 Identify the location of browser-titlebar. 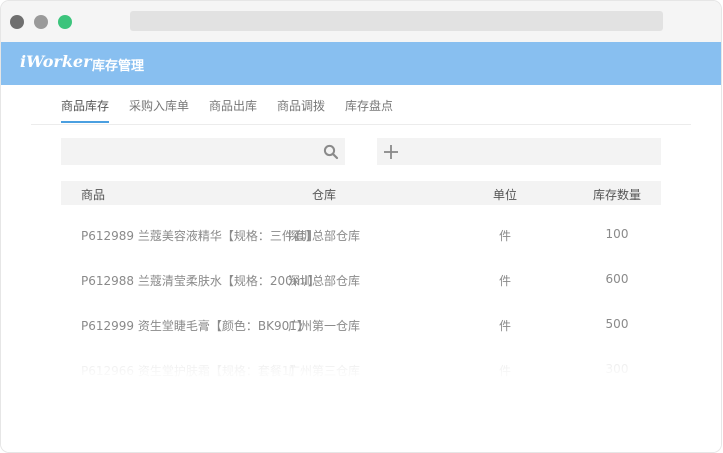
(361, 21).